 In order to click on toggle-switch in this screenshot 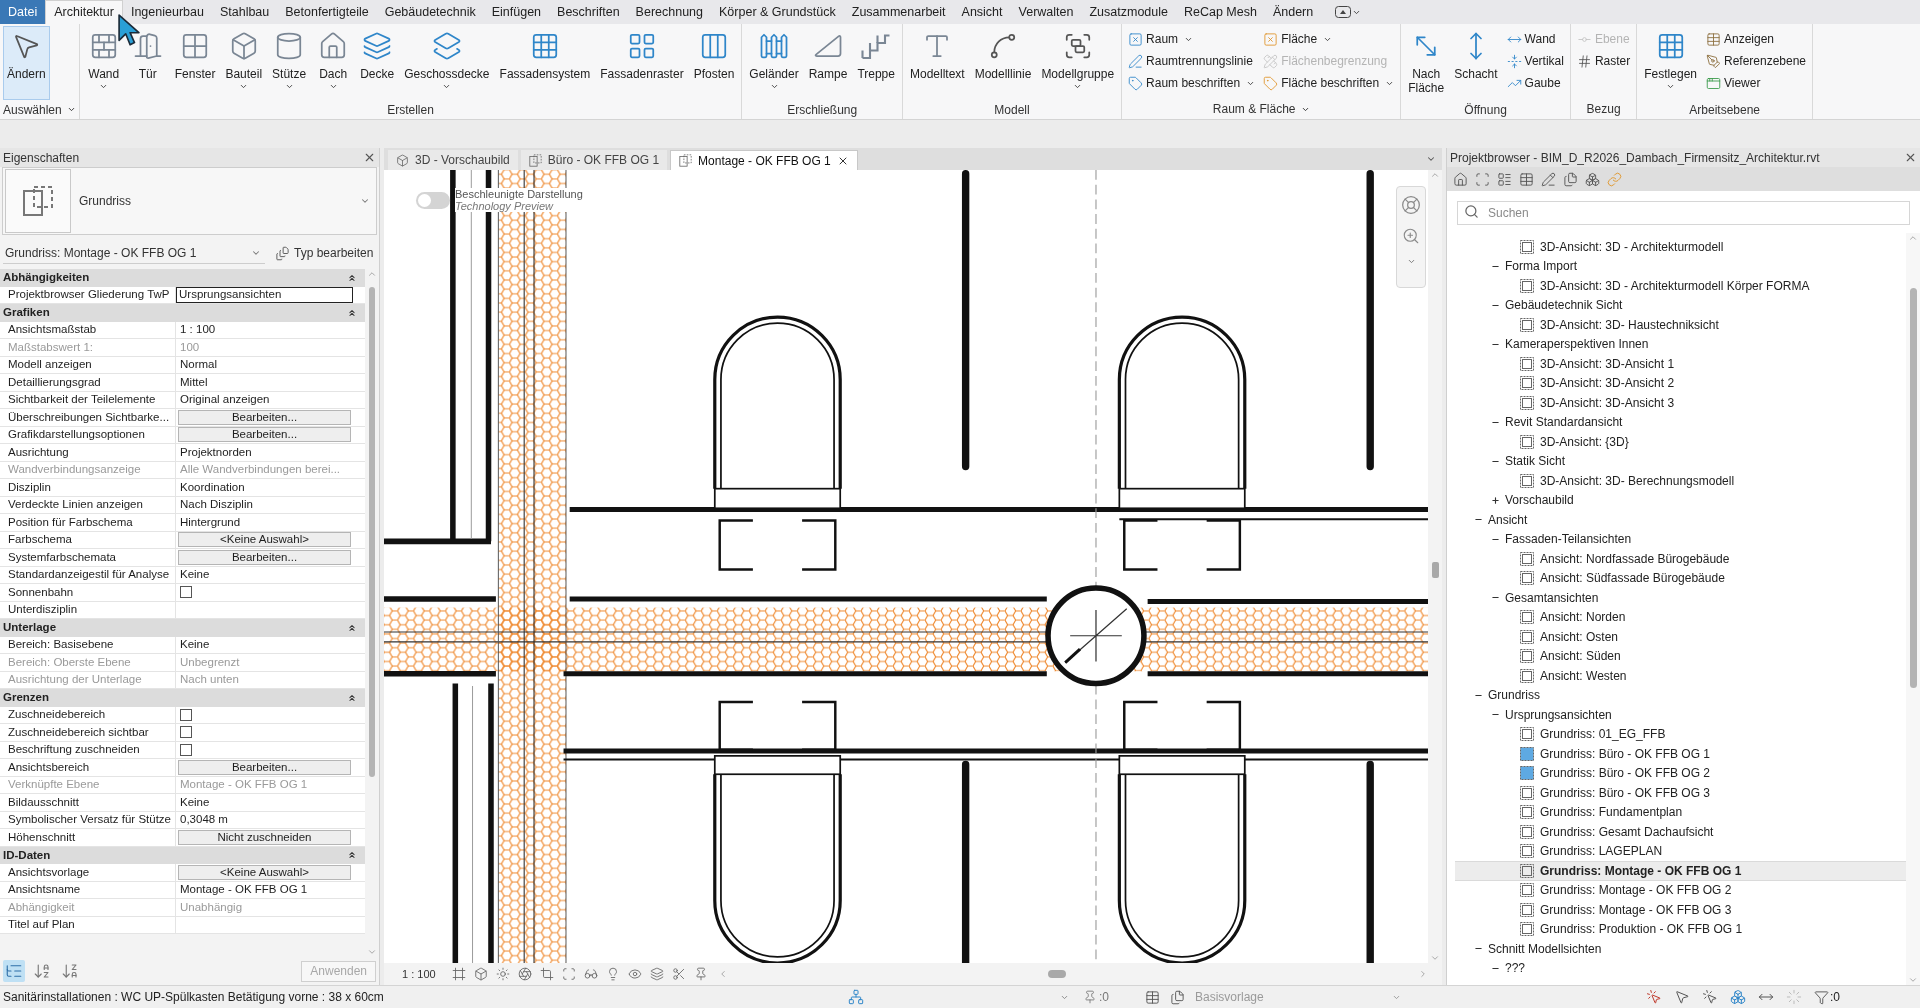, I will do `click(433, 200)`.